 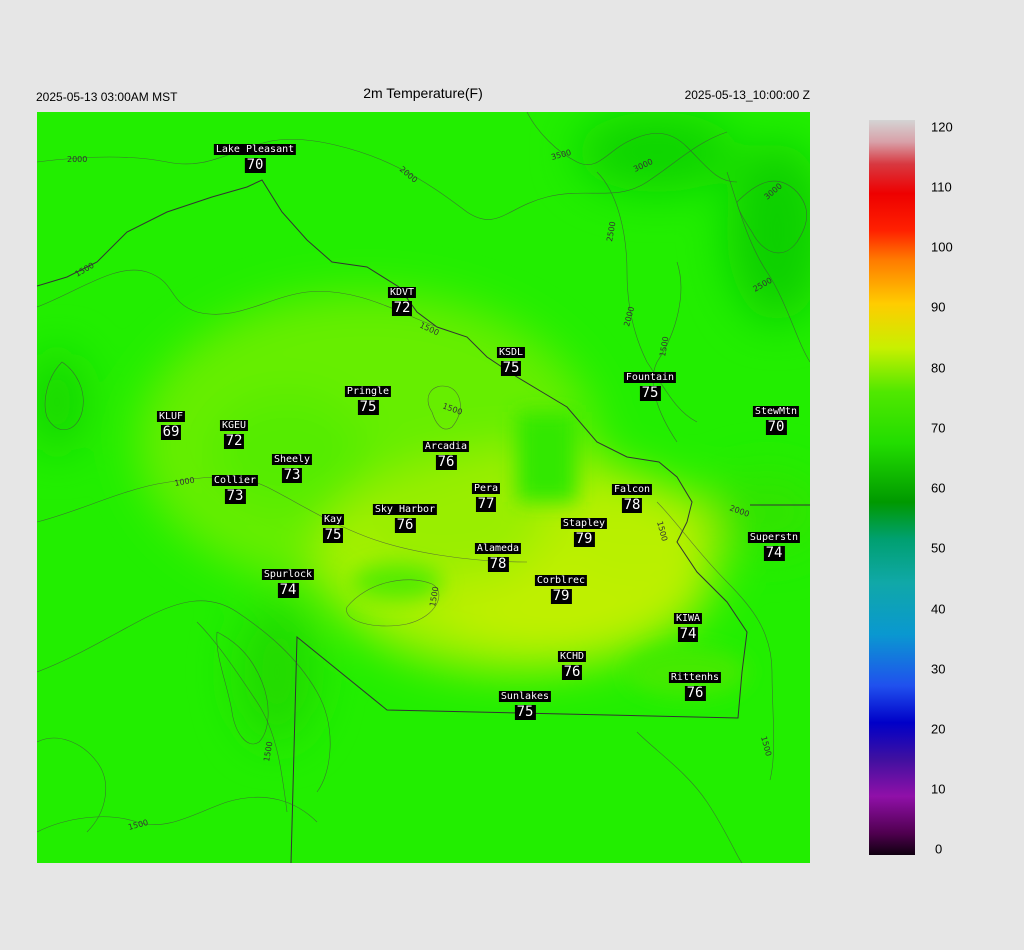 I want to click on station-name: Kay, so click(x=333, y=519).